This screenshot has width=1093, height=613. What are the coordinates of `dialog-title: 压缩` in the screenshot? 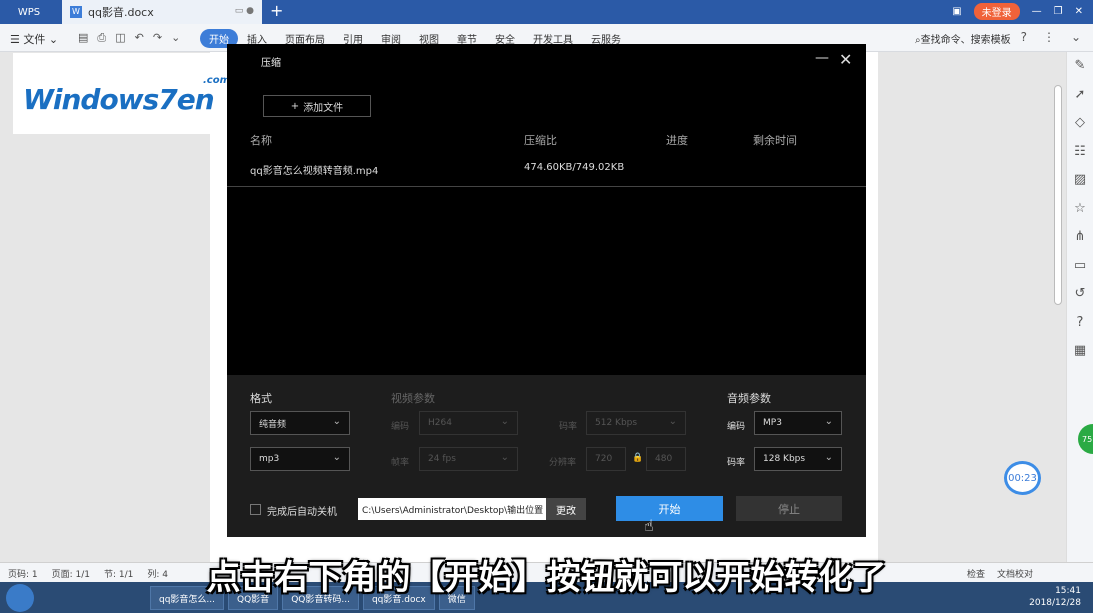 It's located at (271, 63).